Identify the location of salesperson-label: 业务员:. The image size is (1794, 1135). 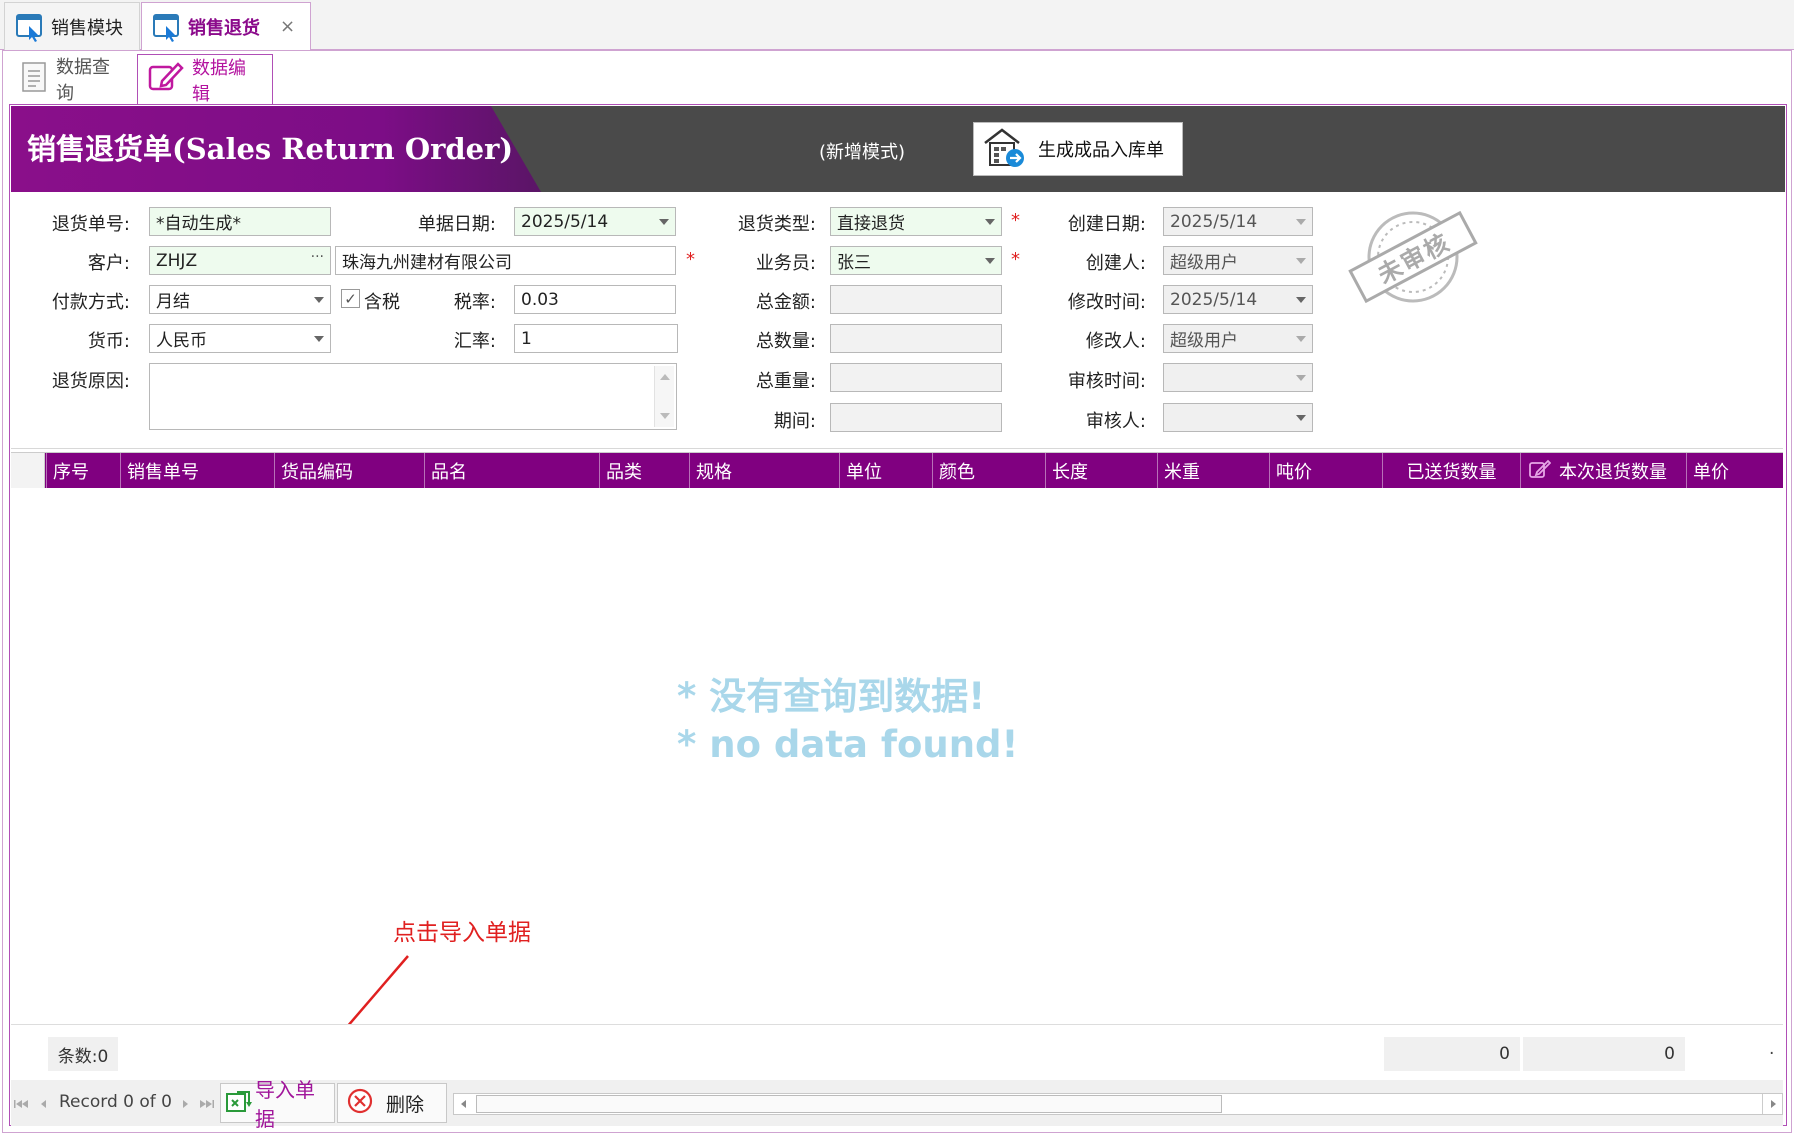
(785, 263).